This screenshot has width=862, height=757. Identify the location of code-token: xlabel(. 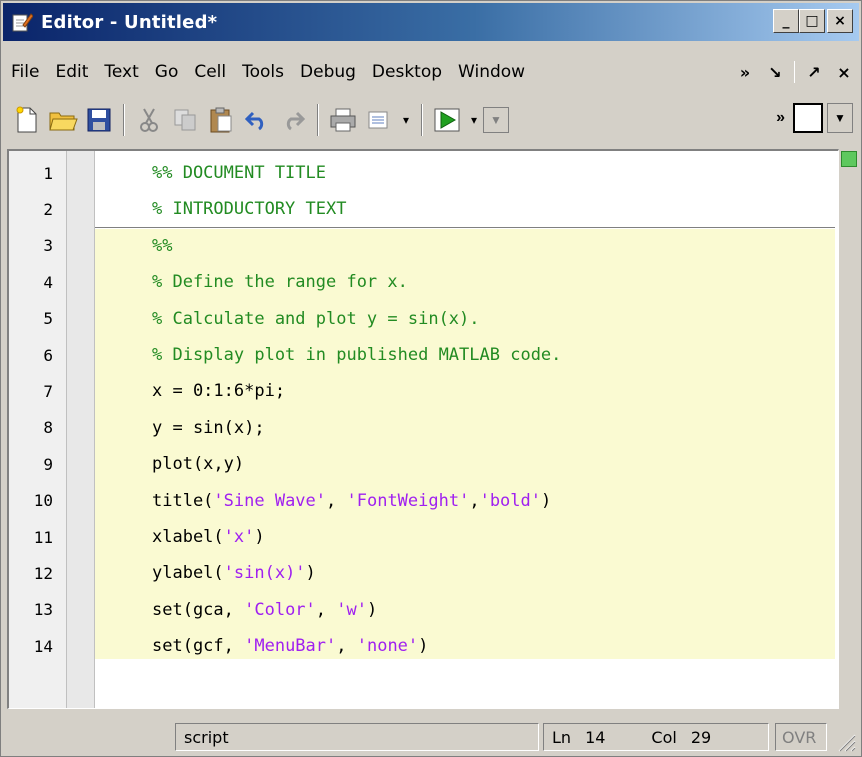
(188, 537).